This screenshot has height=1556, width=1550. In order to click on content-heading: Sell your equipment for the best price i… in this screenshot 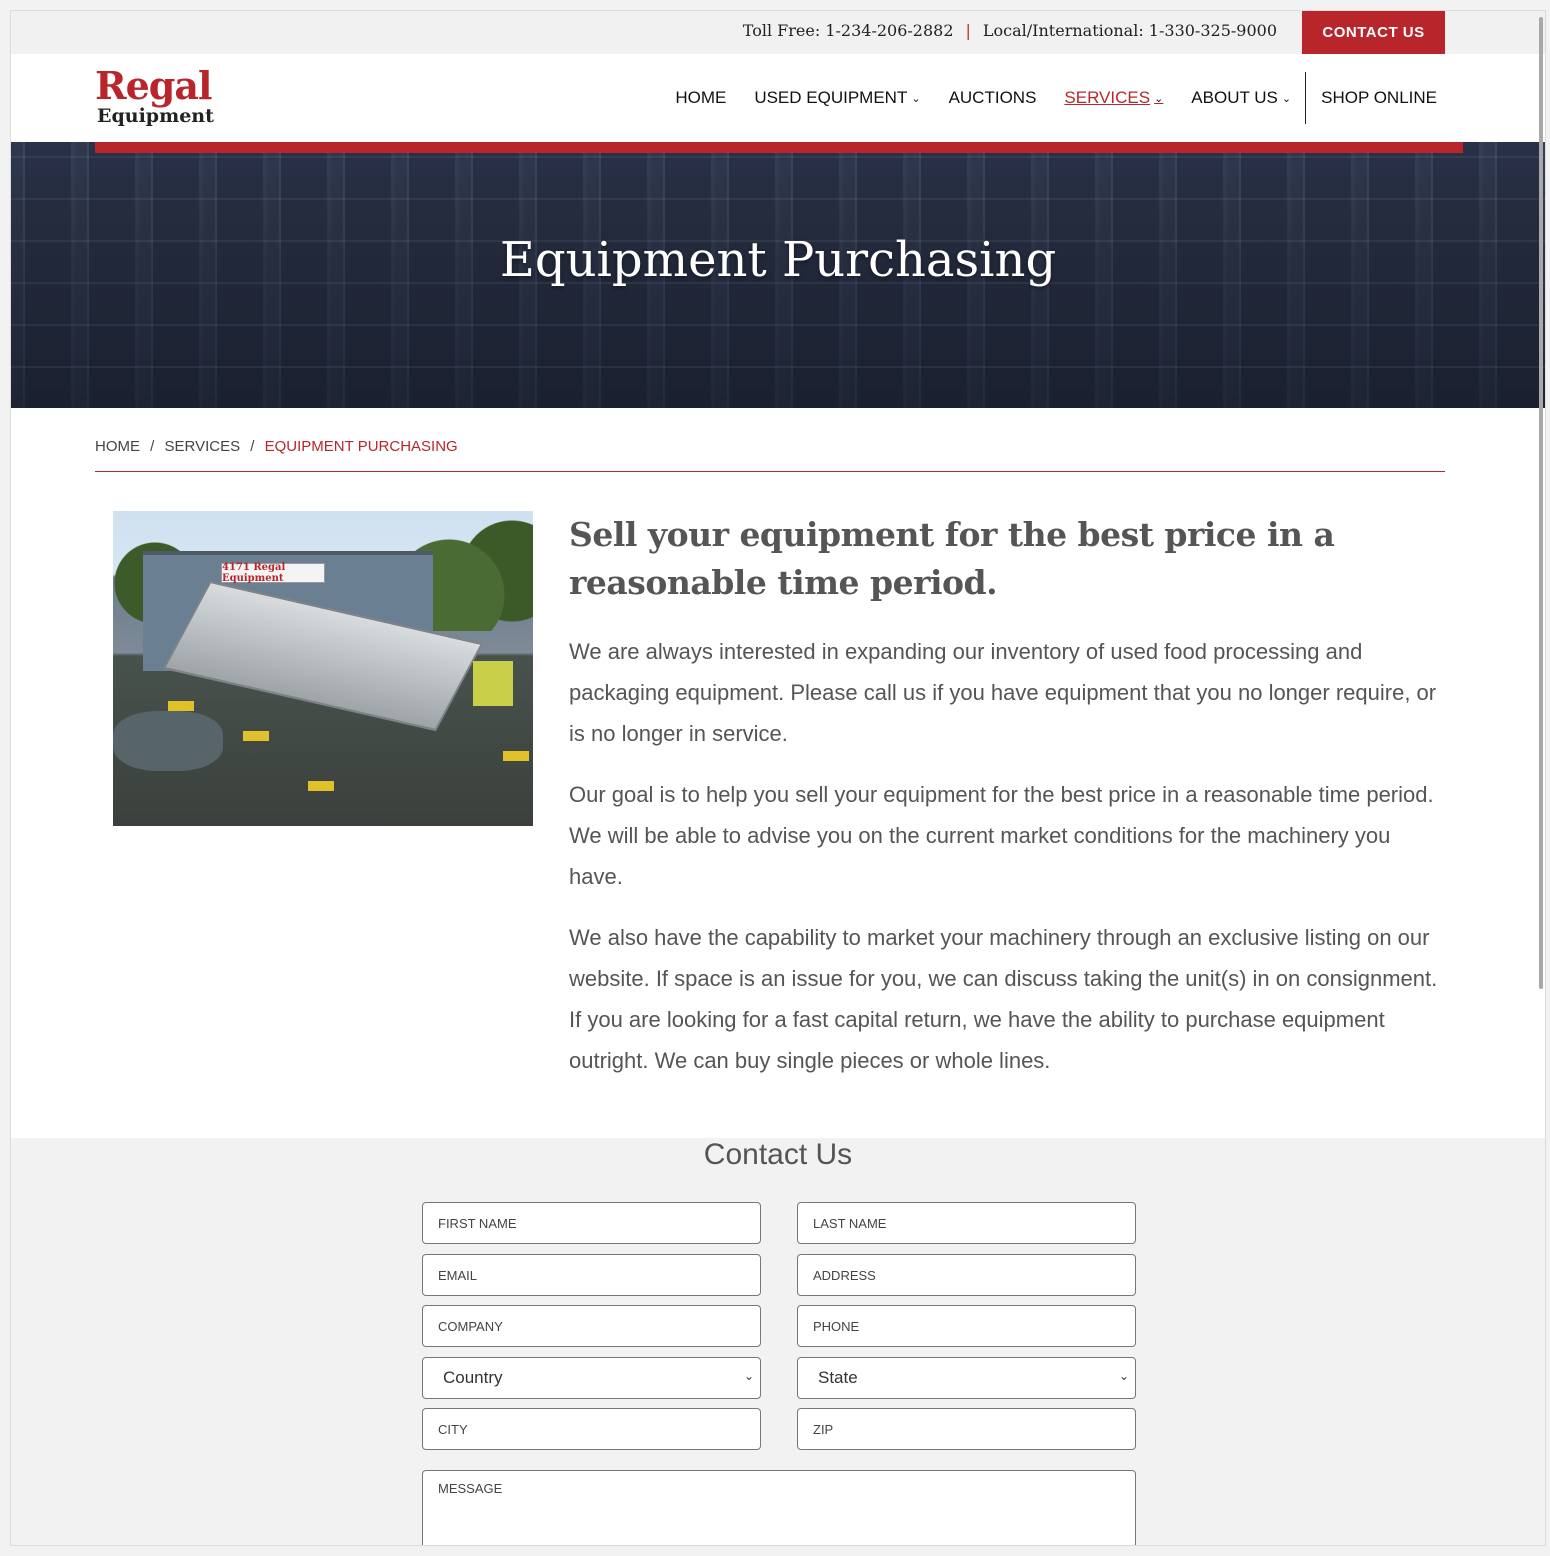, I will do `click(952, 558)`.